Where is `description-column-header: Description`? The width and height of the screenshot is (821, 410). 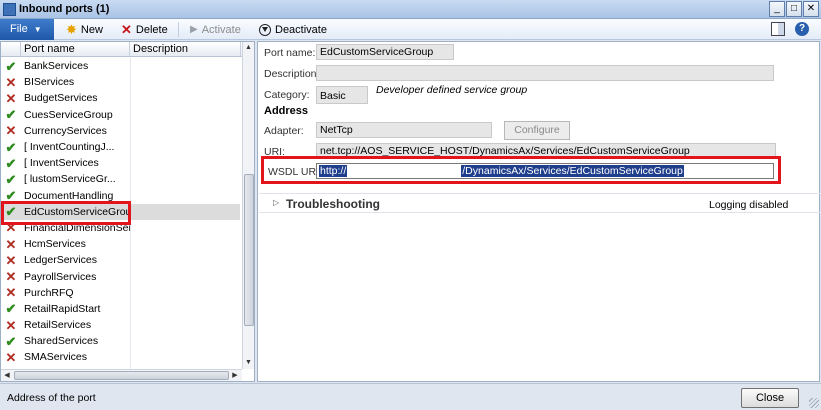
description-column-header: Description is located at coordinates (185, 49).